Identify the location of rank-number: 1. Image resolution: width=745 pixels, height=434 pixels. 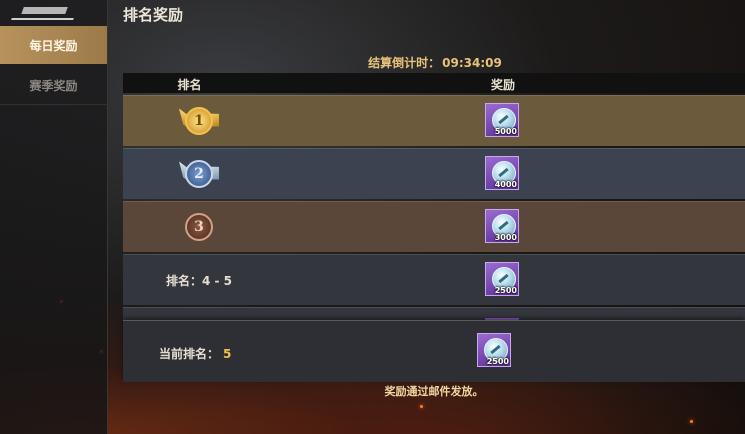
(199, 121).